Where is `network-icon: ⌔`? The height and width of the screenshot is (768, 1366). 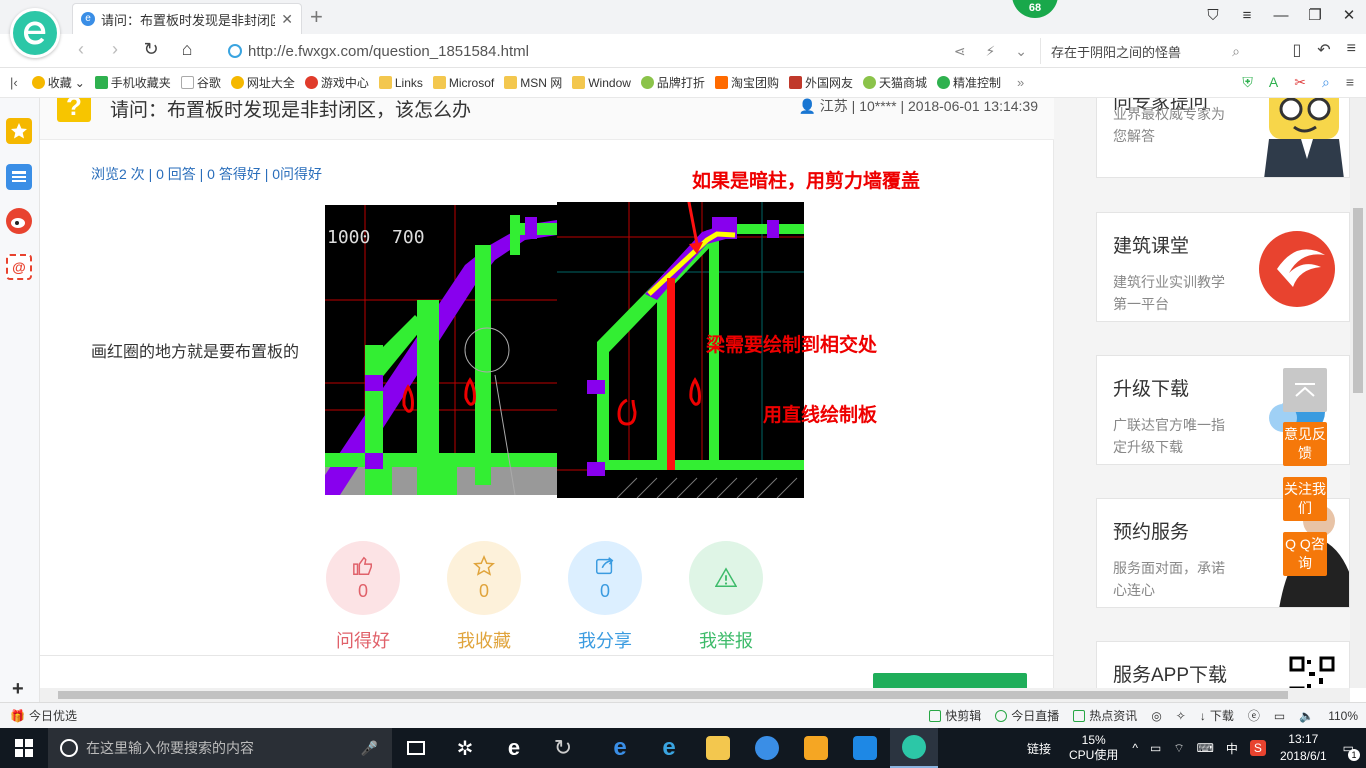 network-icon: ⌔ is located at coordinates (1178, 748).